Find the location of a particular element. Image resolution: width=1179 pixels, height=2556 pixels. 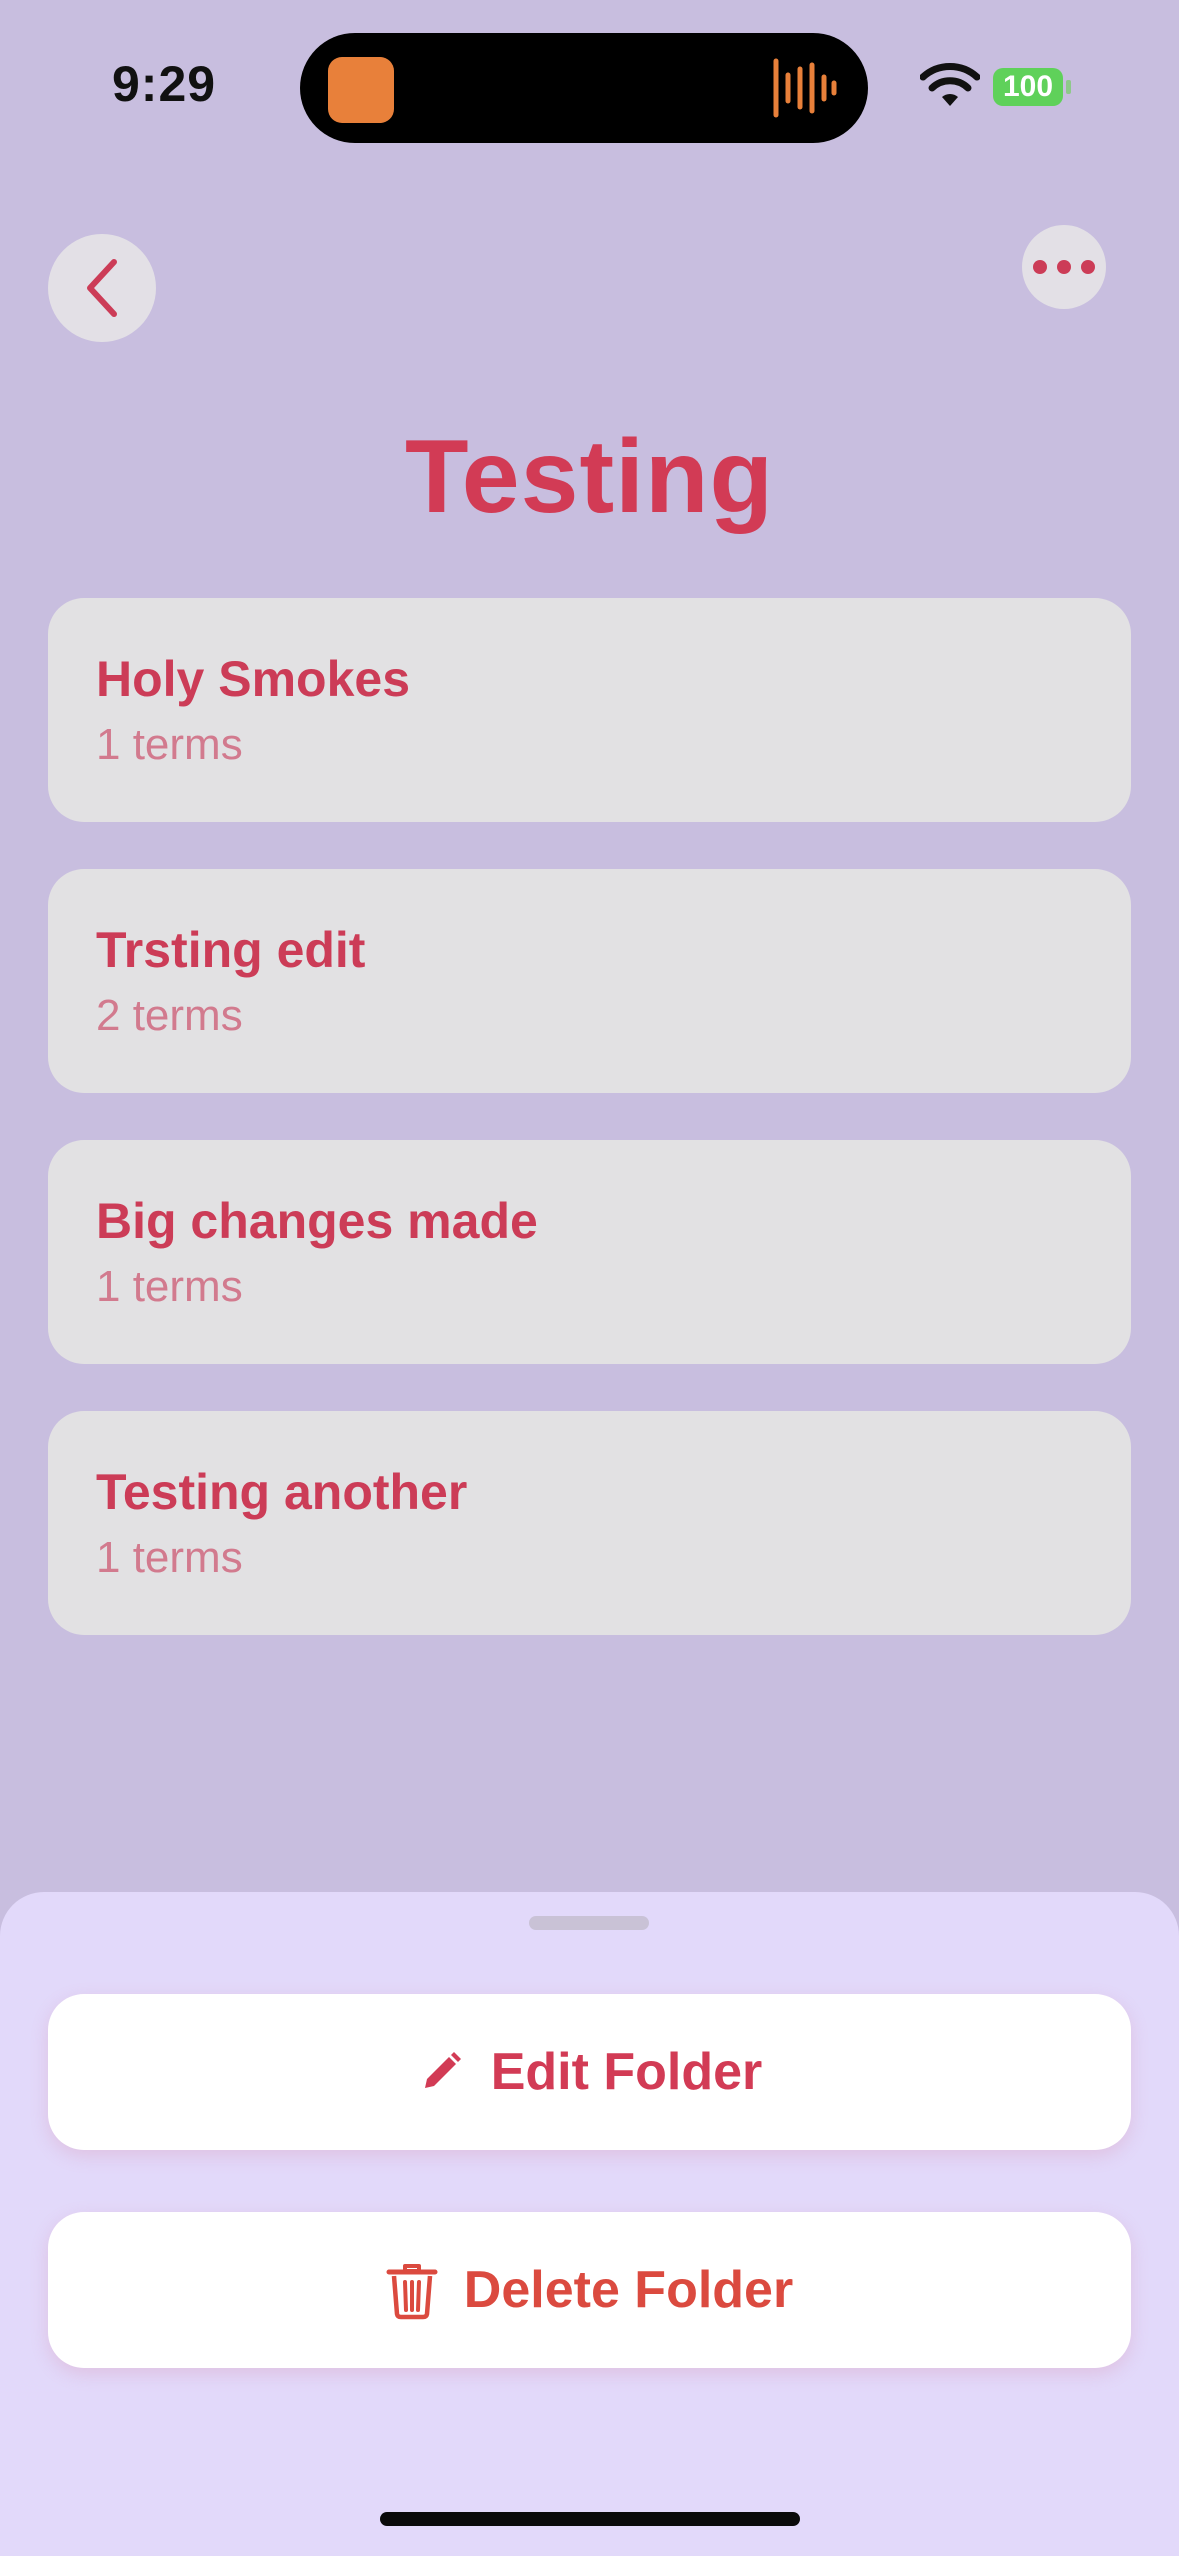

edit-folder-button: Edit Folder is located at coordinates (589, 2072).